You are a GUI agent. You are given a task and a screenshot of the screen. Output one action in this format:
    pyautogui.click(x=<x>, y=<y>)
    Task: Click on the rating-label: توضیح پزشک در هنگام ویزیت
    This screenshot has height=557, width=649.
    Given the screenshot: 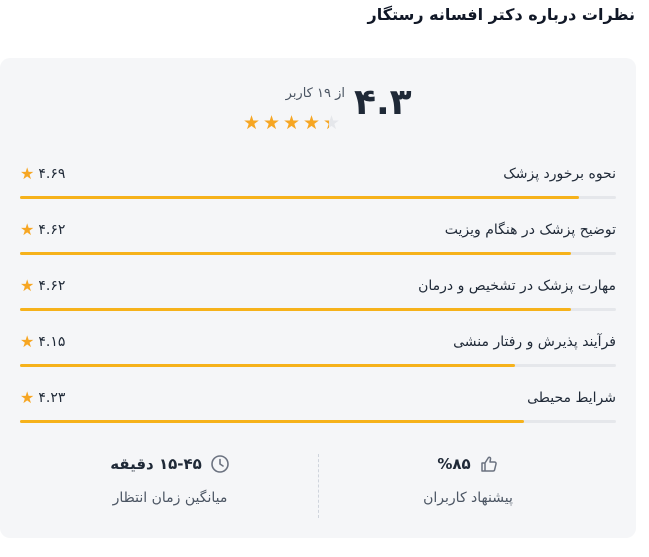 What is the action you would take?
    pyautogui.click(x=530, y=230)
    